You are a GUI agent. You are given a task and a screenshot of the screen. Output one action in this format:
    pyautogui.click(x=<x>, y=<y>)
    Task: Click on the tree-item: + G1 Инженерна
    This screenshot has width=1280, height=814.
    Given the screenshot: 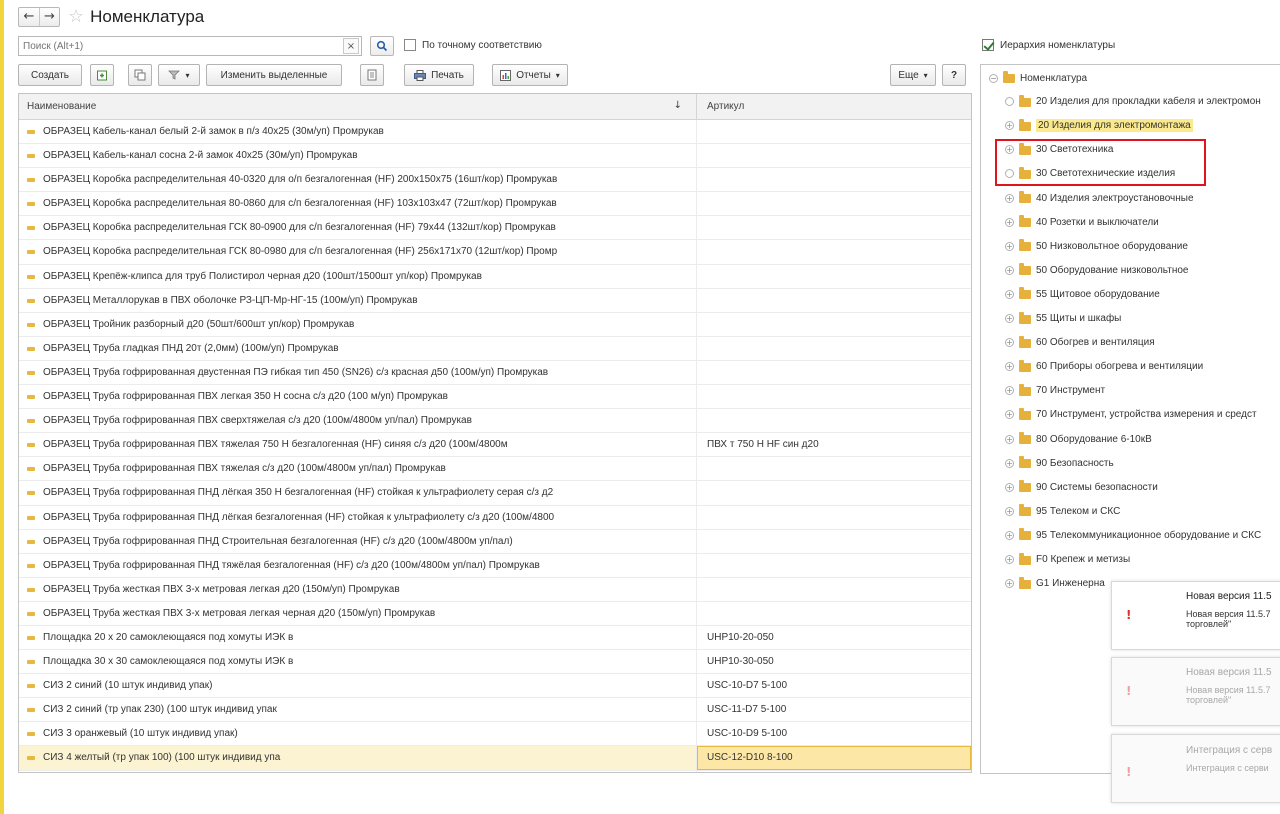 What is the action you would take?
    pyautogui.click(x=1055, y=584)
    